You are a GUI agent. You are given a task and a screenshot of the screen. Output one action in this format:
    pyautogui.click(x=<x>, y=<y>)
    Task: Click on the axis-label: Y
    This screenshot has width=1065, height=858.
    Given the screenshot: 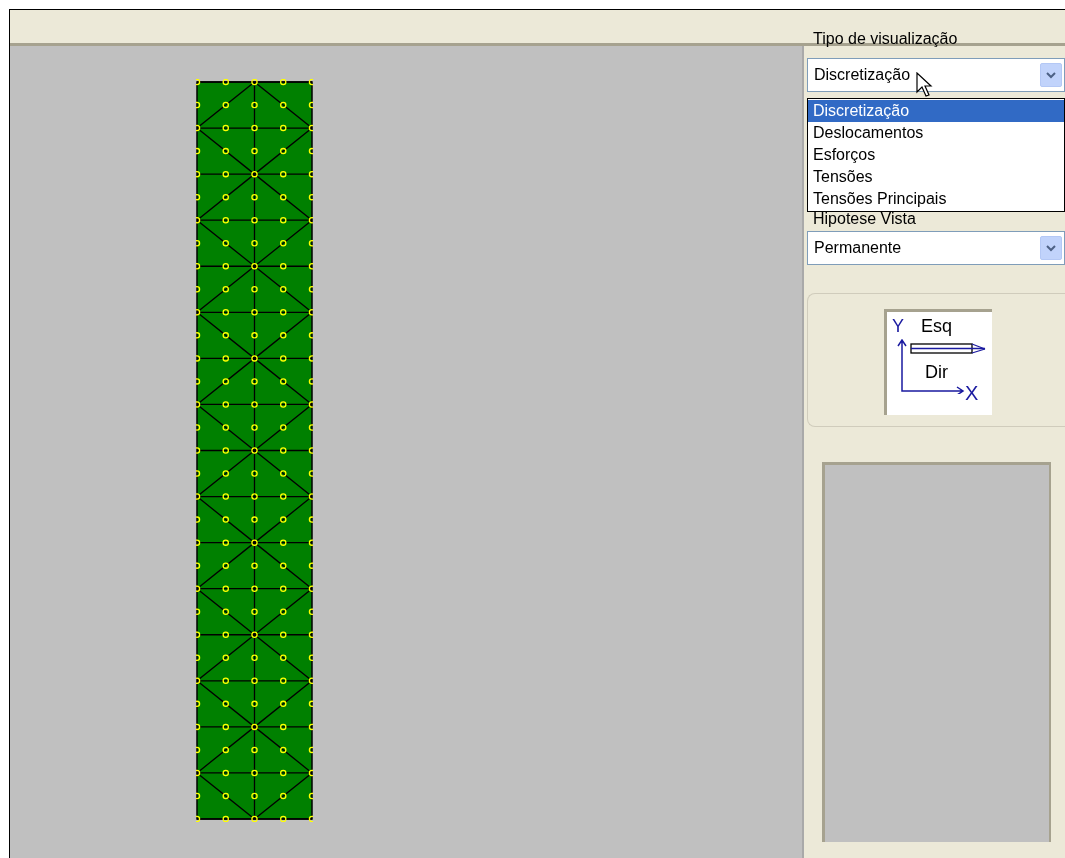 What is the action you would take?
    pyautogui.click(x=898, y=326)
    